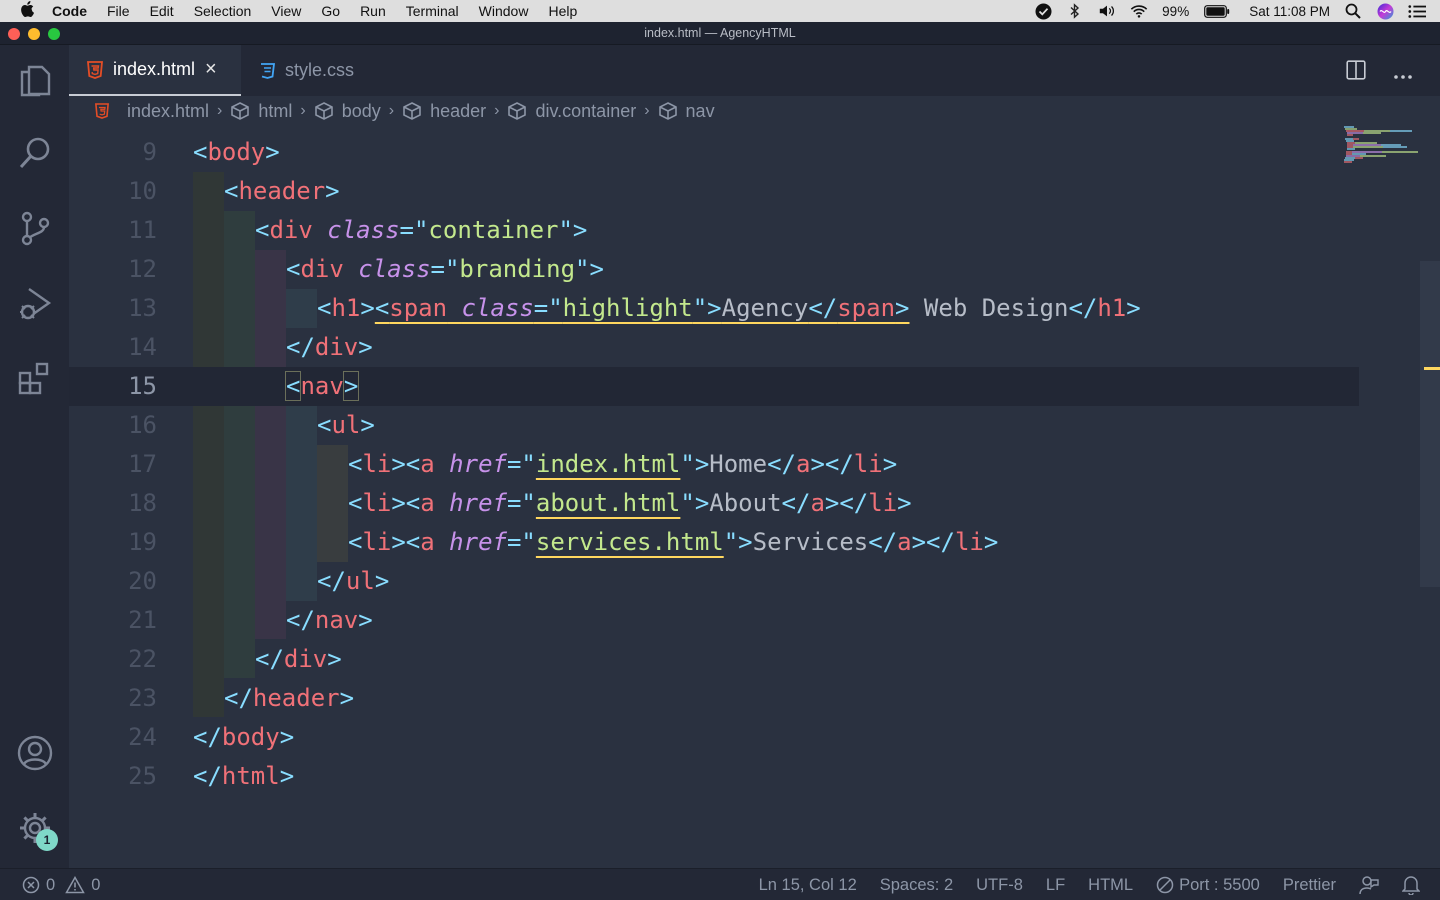 The height and width of the screenshot is (900, 1440). I want to click on menu-app-name: Code, so click(69, 11).